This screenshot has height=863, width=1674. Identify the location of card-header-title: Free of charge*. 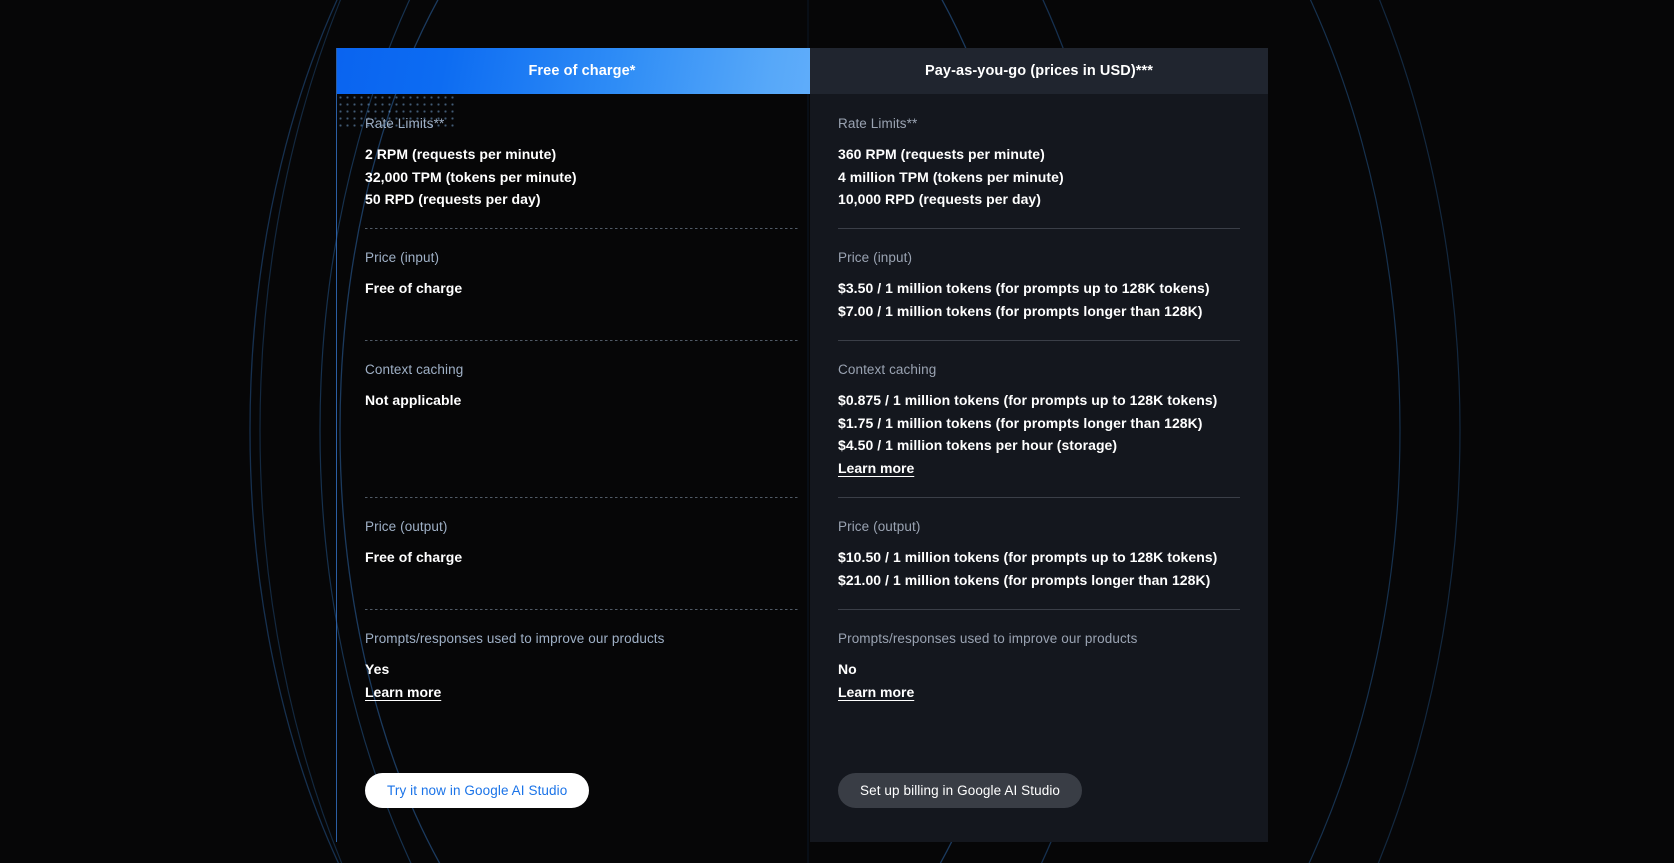
(582, 71).